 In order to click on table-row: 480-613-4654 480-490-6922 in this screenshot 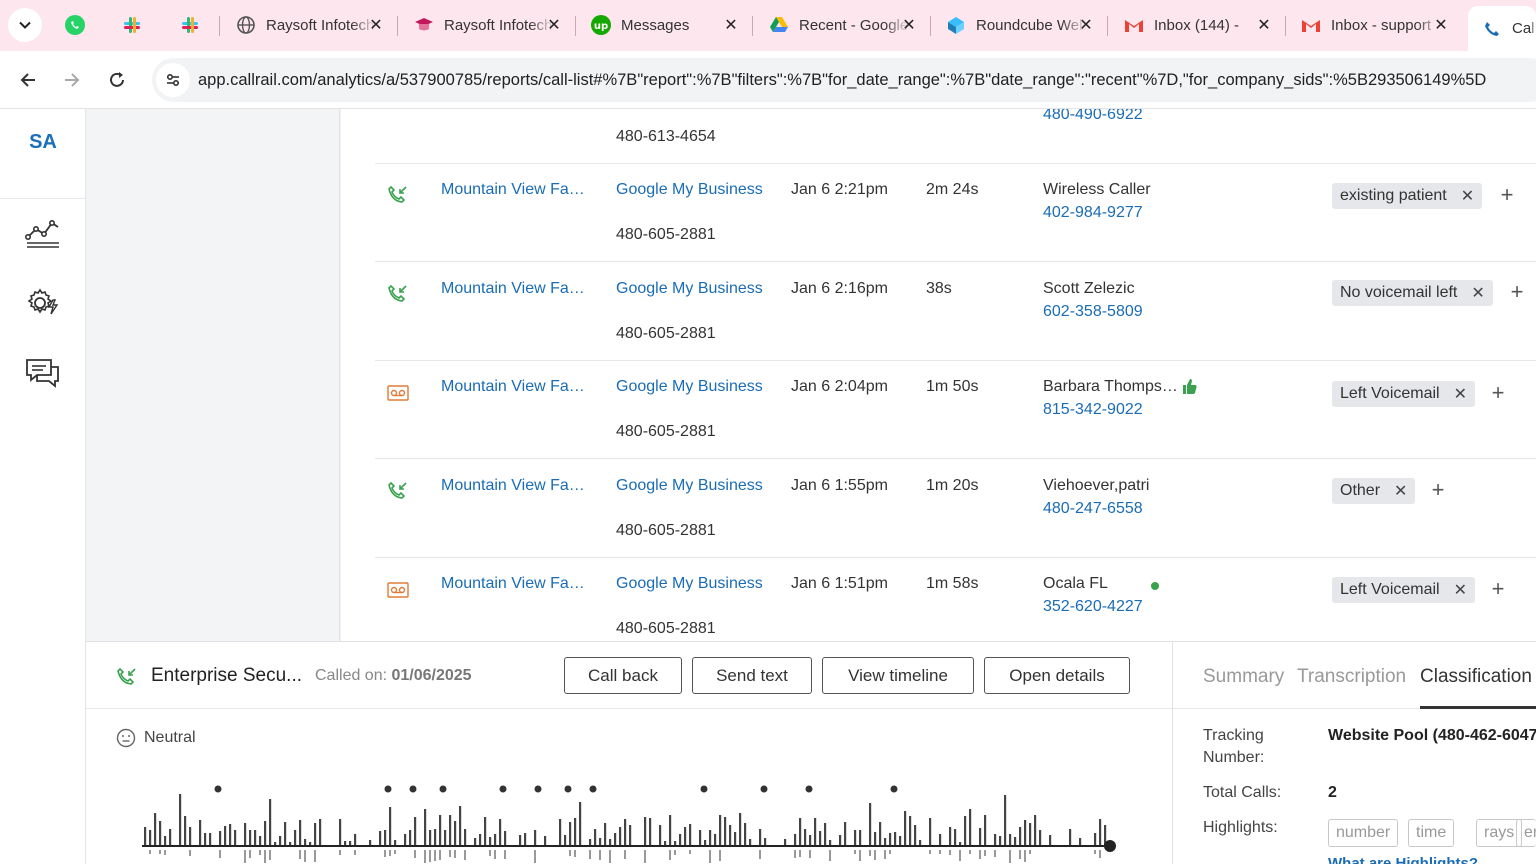, I will do `click(955, 136)`.